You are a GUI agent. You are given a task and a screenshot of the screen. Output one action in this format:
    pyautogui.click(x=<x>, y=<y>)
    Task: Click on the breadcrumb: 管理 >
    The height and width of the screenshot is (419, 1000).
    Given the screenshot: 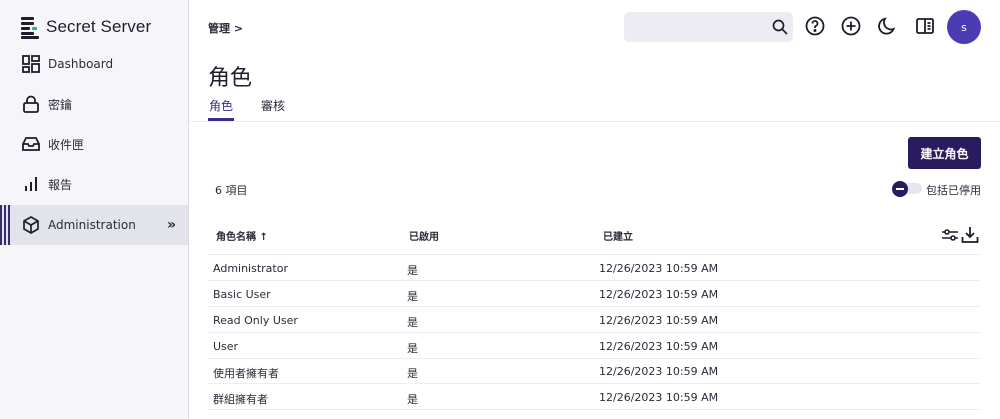 What is the action you would take?
    pyautogui.click(x=225, y=28)
    